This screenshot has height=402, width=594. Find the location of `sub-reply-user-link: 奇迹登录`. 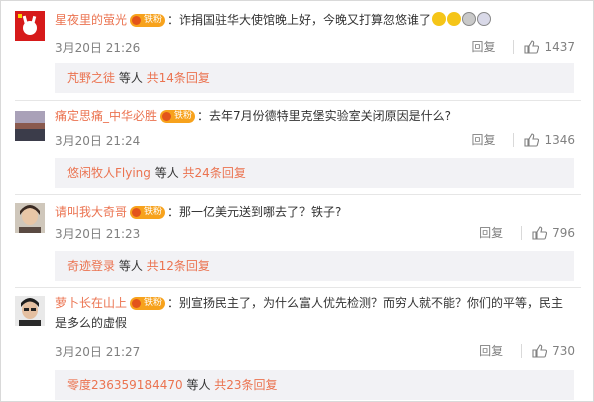

sub-reply-user-link: 奇迹登录 is located at coordinates (91, 266).